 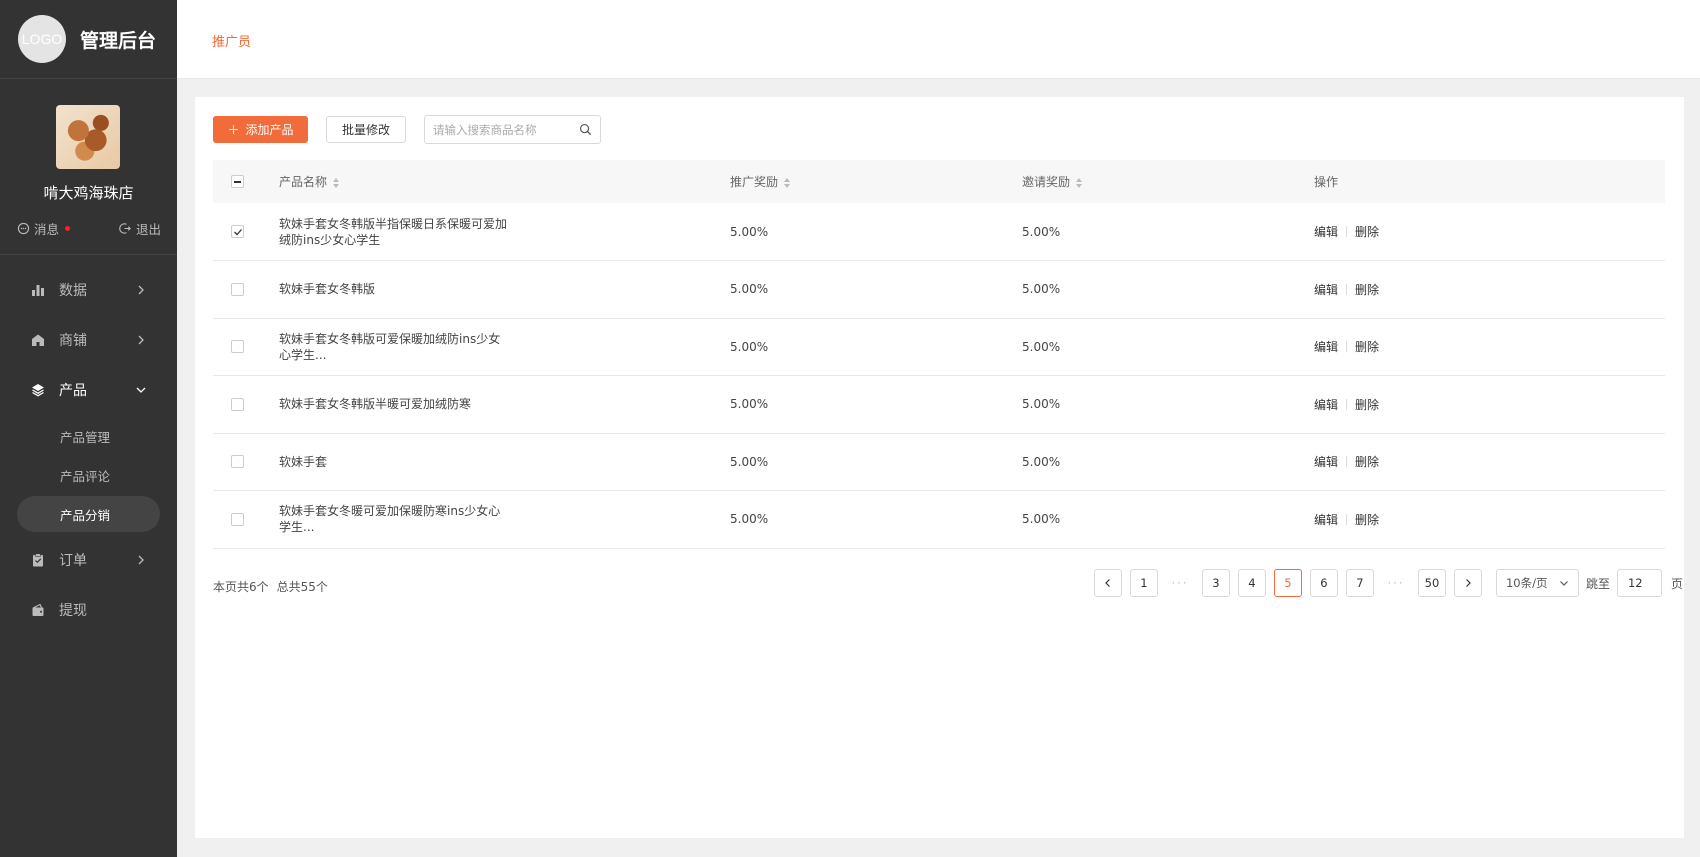 I want to click on message-link: 消息, so click(x=44, y=228).